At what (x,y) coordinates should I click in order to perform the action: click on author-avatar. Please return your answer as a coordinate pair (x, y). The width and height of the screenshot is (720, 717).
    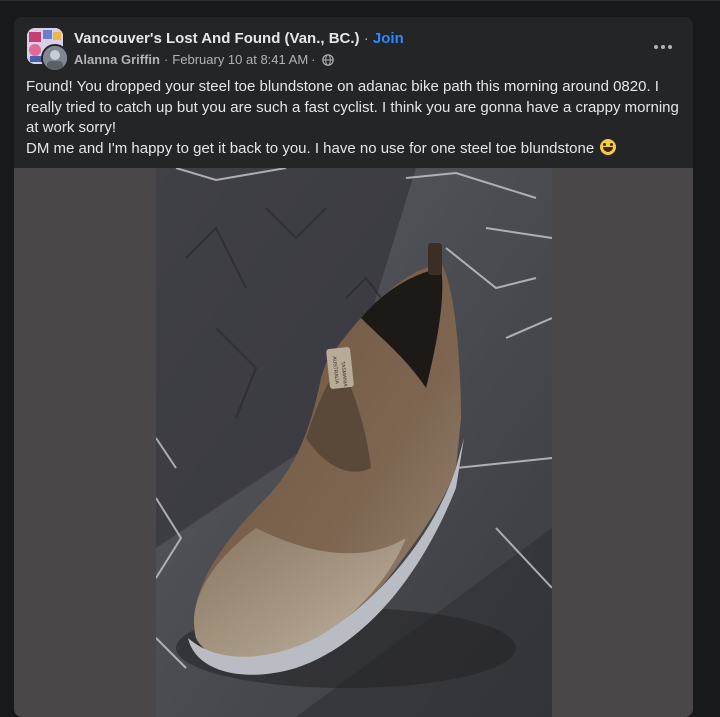
    Looking at the image, I should click on (55, 58).